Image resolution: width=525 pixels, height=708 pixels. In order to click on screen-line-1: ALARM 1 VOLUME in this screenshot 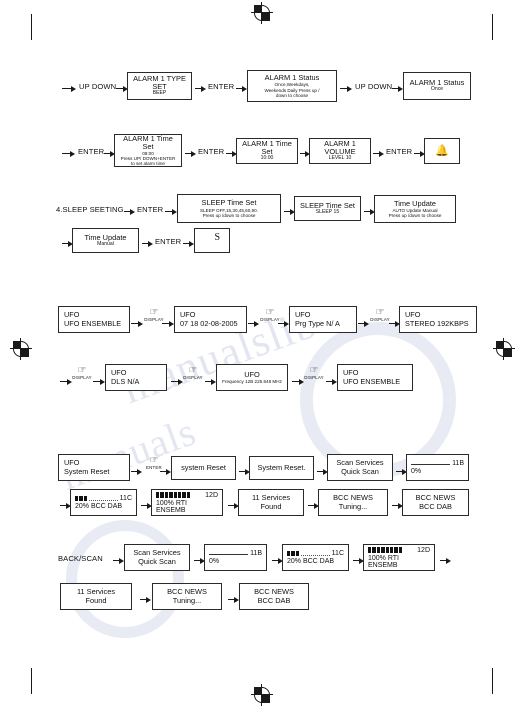, I will do `click(340, 147)`.